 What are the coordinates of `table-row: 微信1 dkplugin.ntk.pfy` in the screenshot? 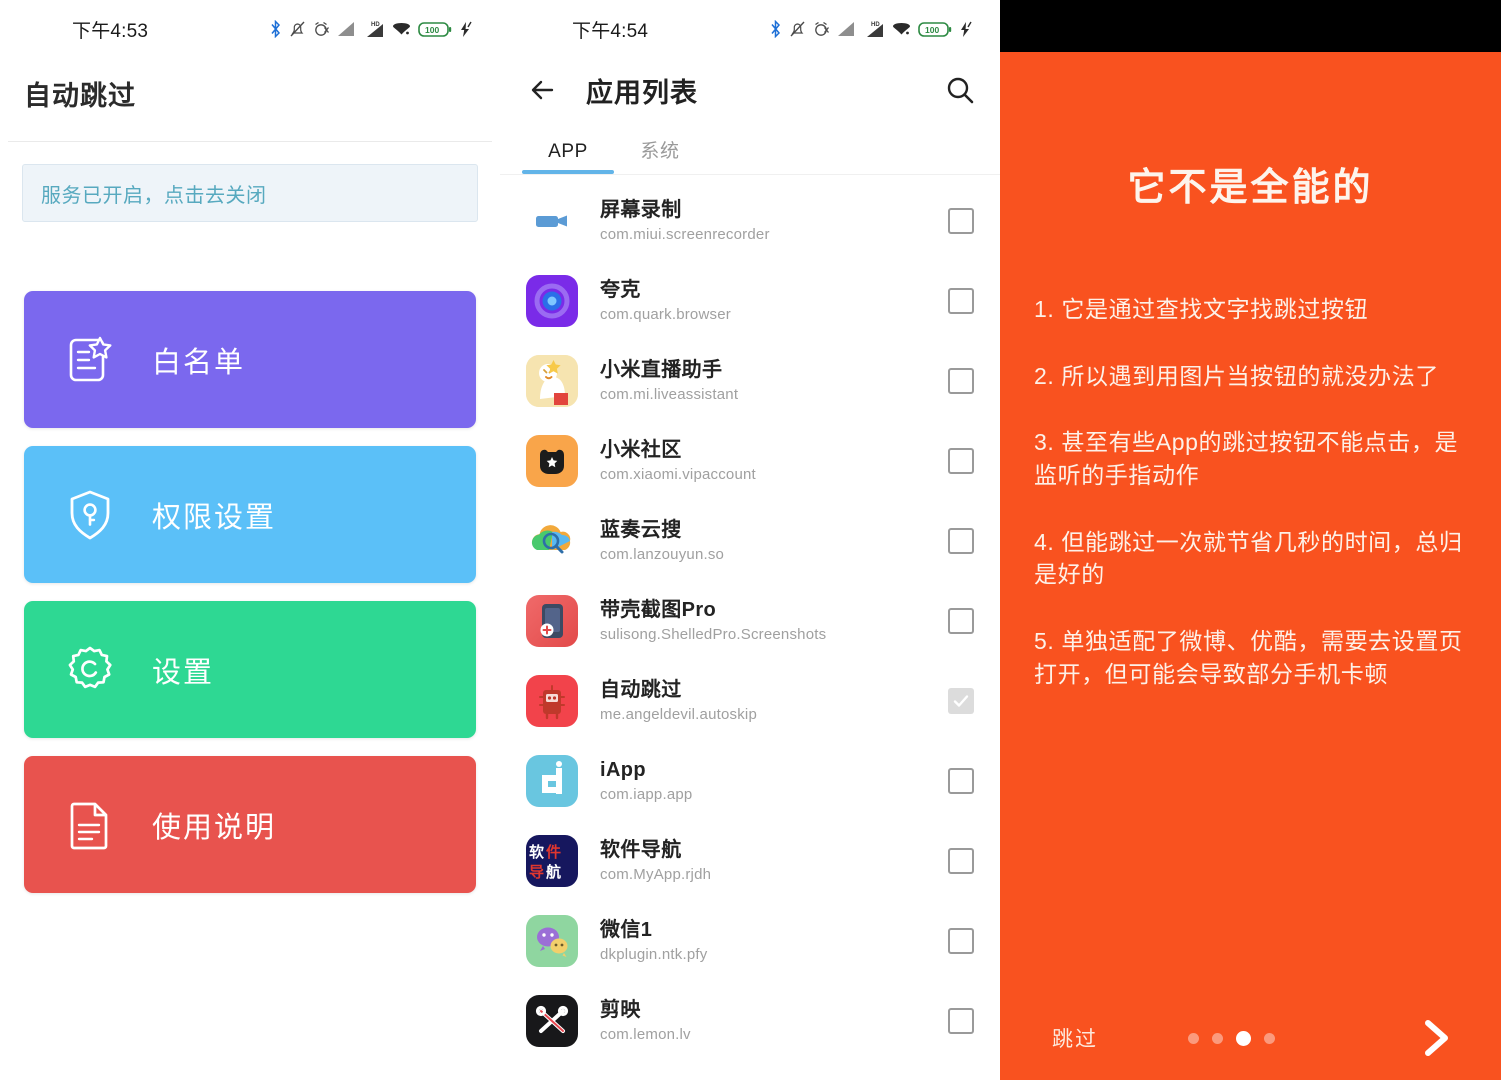 It's located at (750, 941).